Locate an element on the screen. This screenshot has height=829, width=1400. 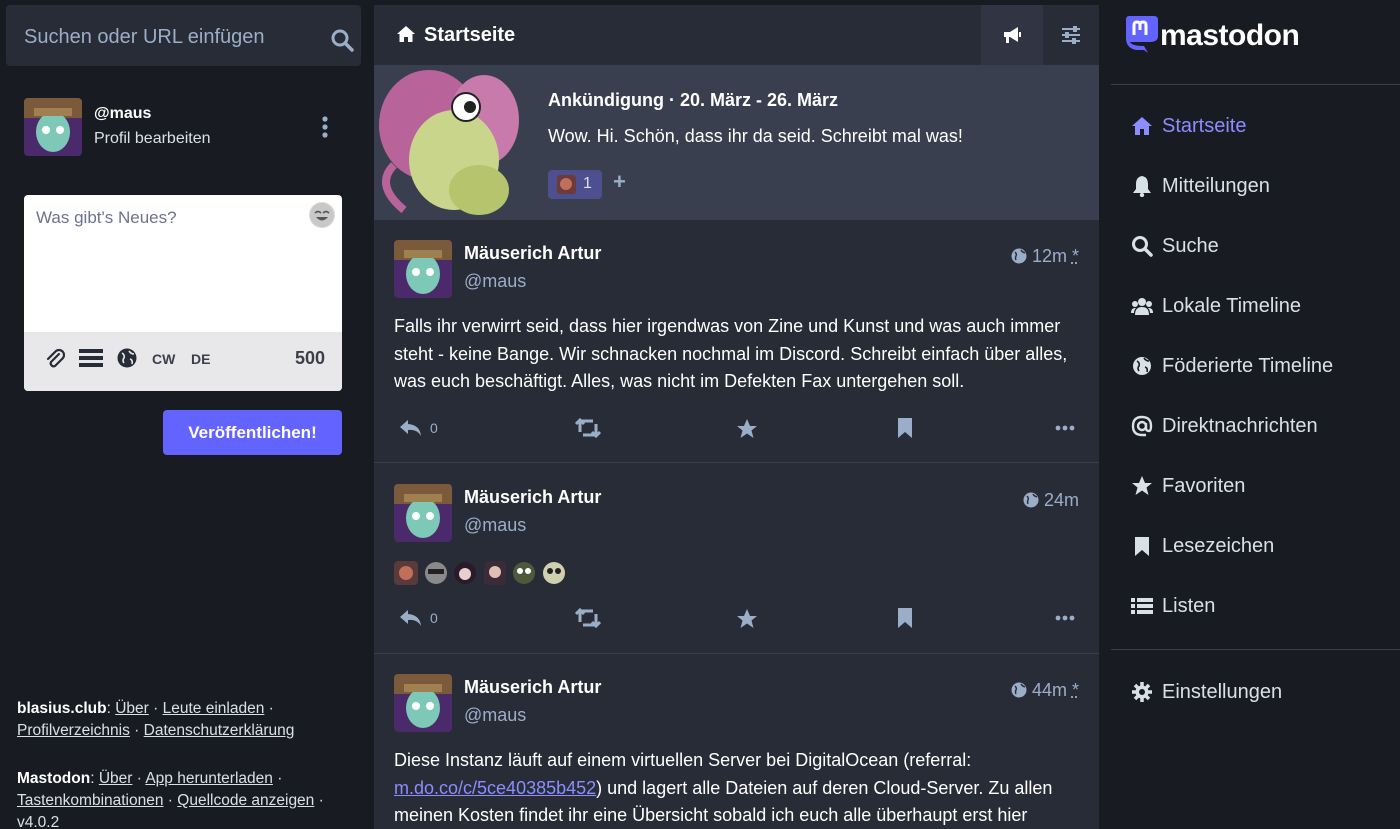
users-icon is located at coordinates (1142, 306).